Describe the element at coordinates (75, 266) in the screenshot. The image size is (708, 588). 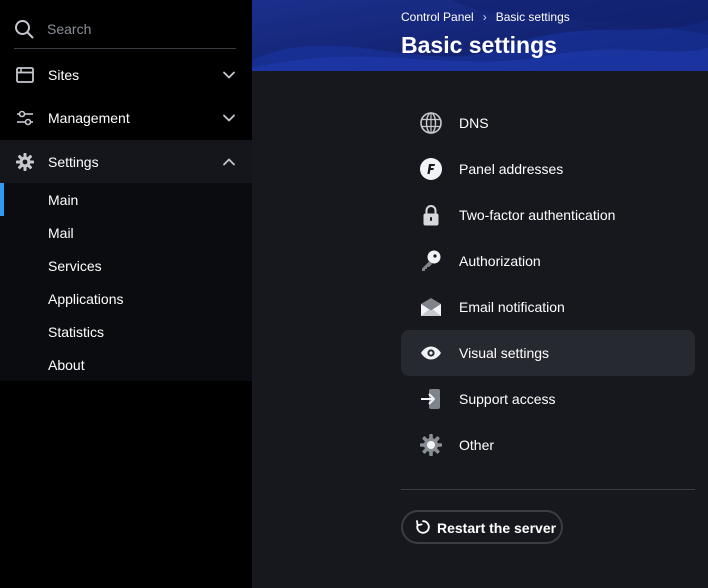
I see `submenu-item-label: Services` at that location.